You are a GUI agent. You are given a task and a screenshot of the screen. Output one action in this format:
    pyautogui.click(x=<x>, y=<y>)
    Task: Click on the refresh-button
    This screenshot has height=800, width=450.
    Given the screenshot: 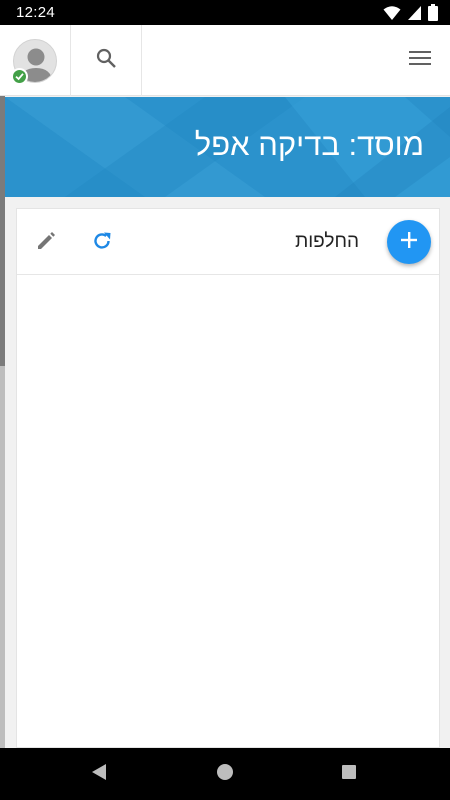 What is the action you would take?
    pyautogui.click(x=102, y=243)
    